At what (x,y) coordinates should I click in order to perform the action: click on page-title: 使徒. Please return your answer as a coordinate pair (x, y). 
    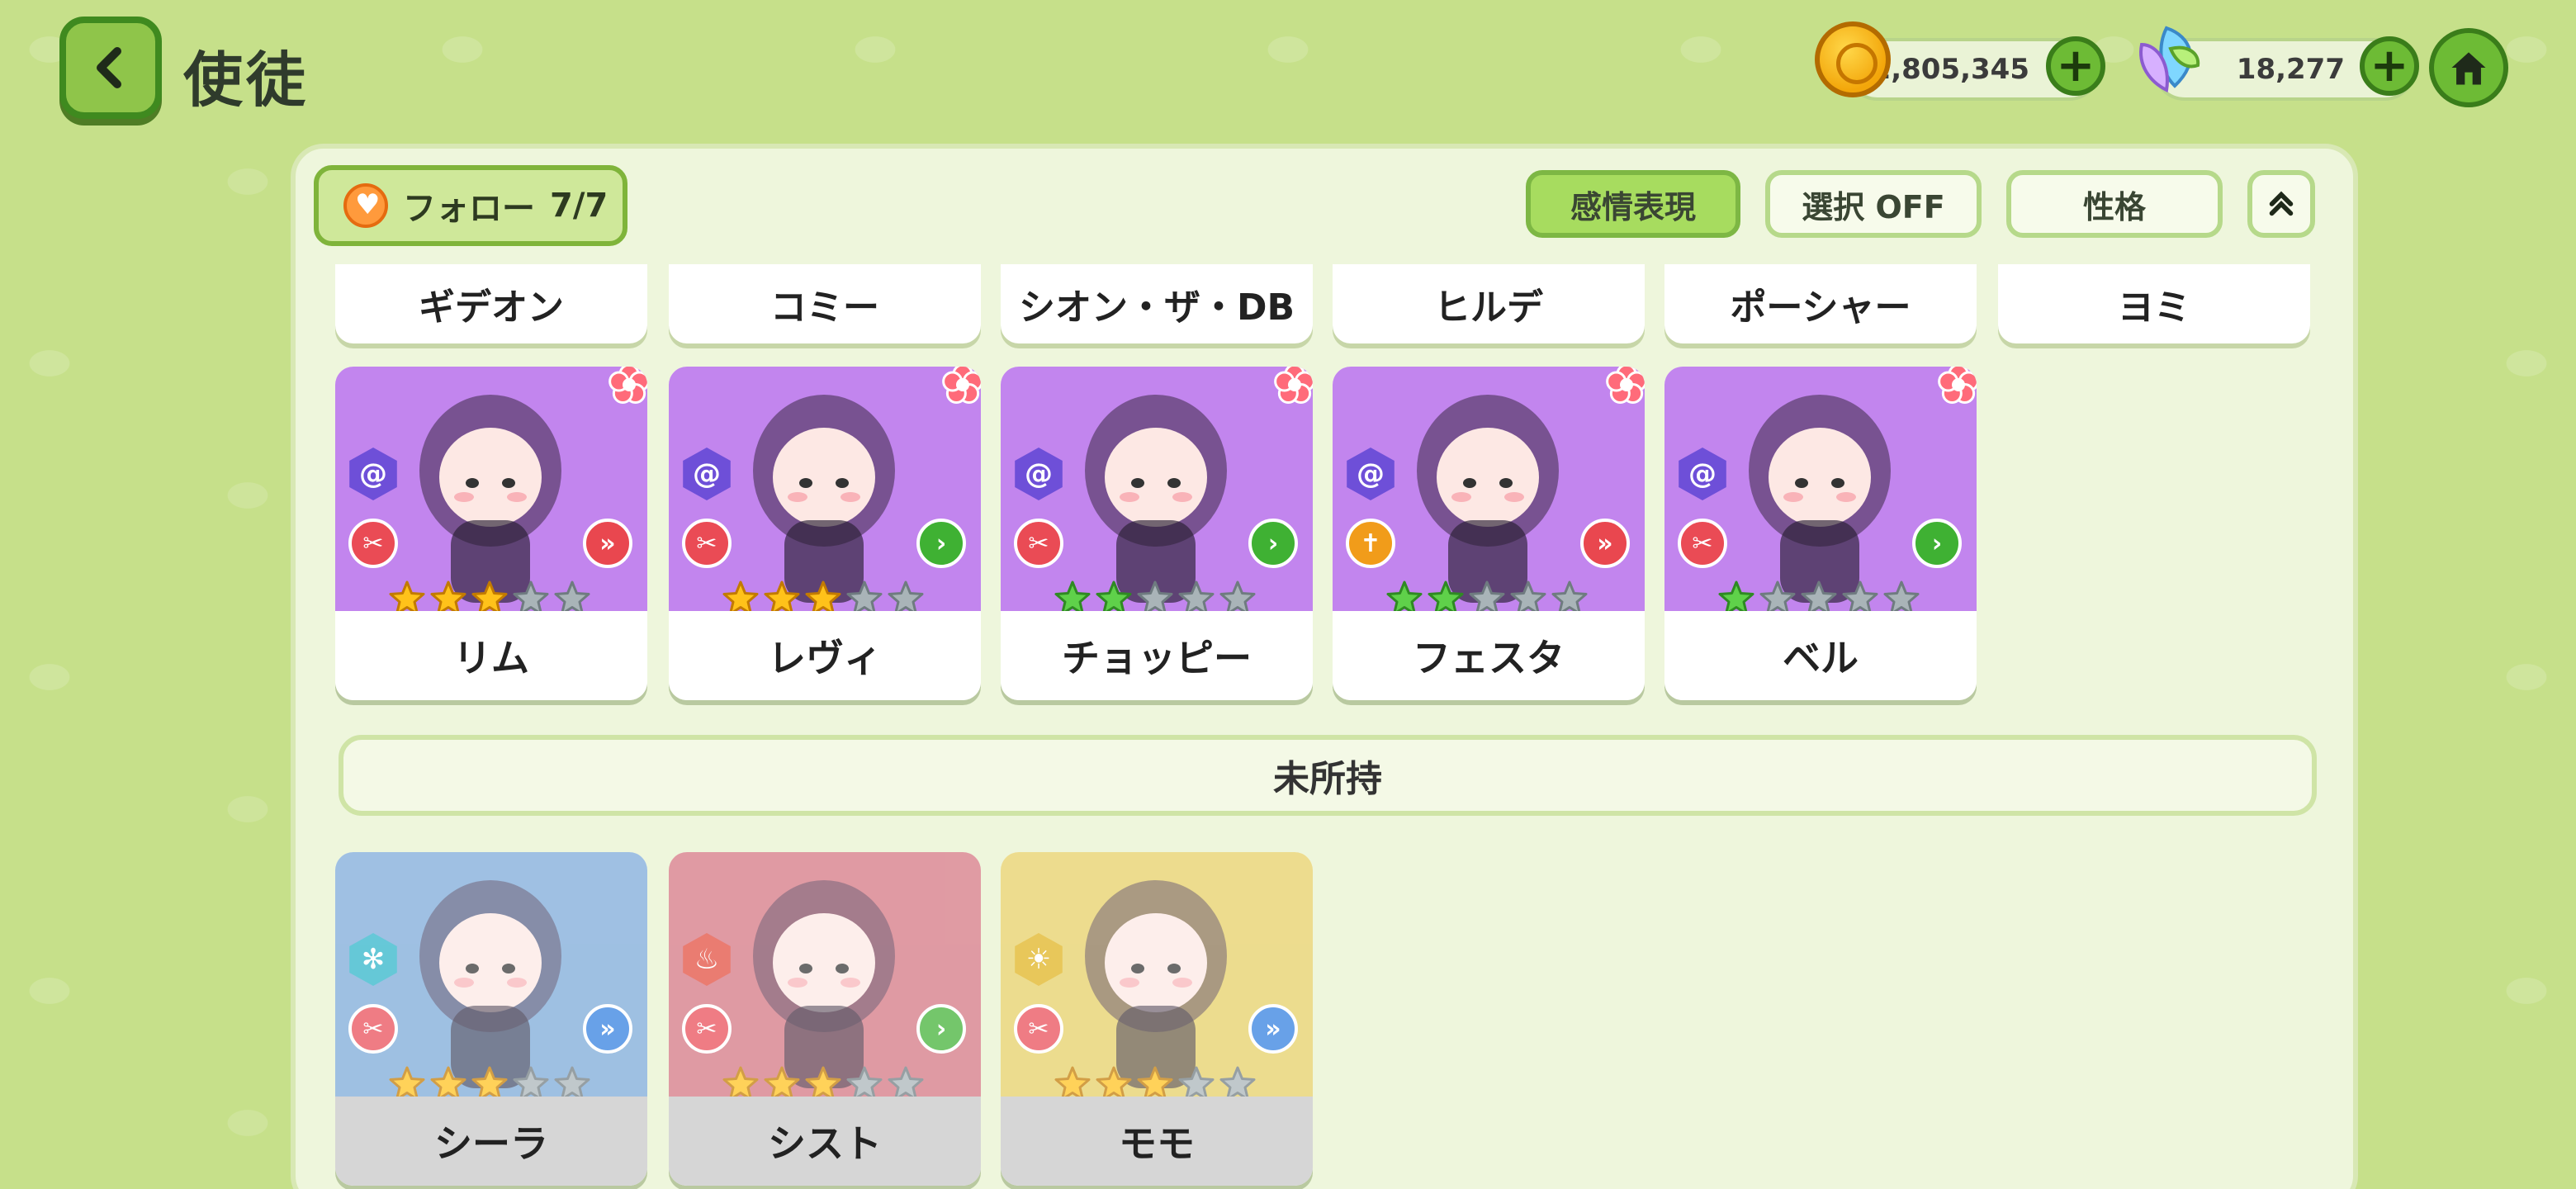
    Looking at the image, I should click on (246, 80).